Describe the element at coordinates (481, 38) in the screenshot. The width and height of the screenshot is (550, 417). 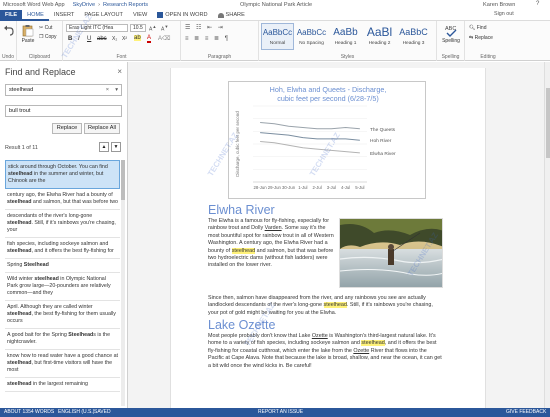
I see `replace-button: ⇆ Replace` at that location.